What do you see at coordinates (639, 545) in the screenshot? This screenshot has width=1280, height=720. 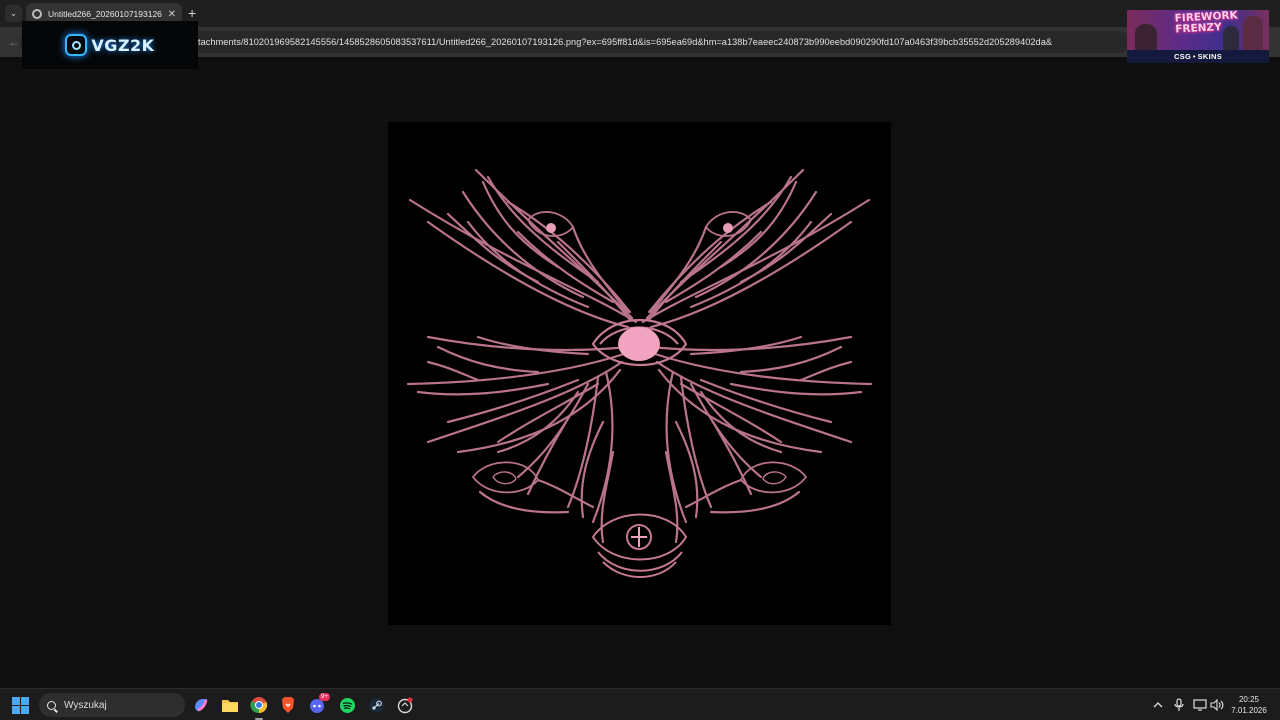 I see `artwork-bottom-eye` at bounding box center [639, 545].